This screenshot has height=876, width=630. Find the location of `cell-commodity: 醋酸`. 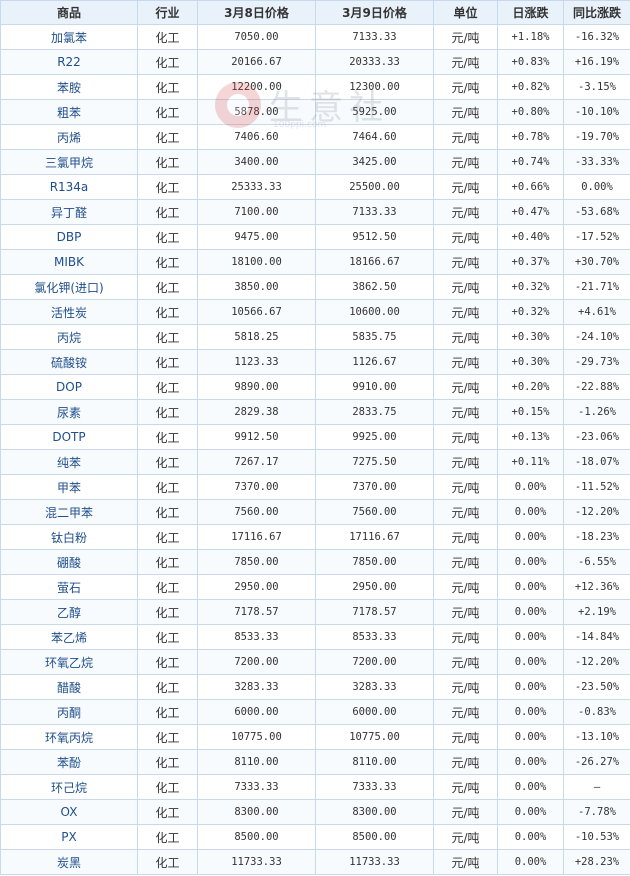

cell-commodity: 醋酸 is located at coordinates (69, 687).